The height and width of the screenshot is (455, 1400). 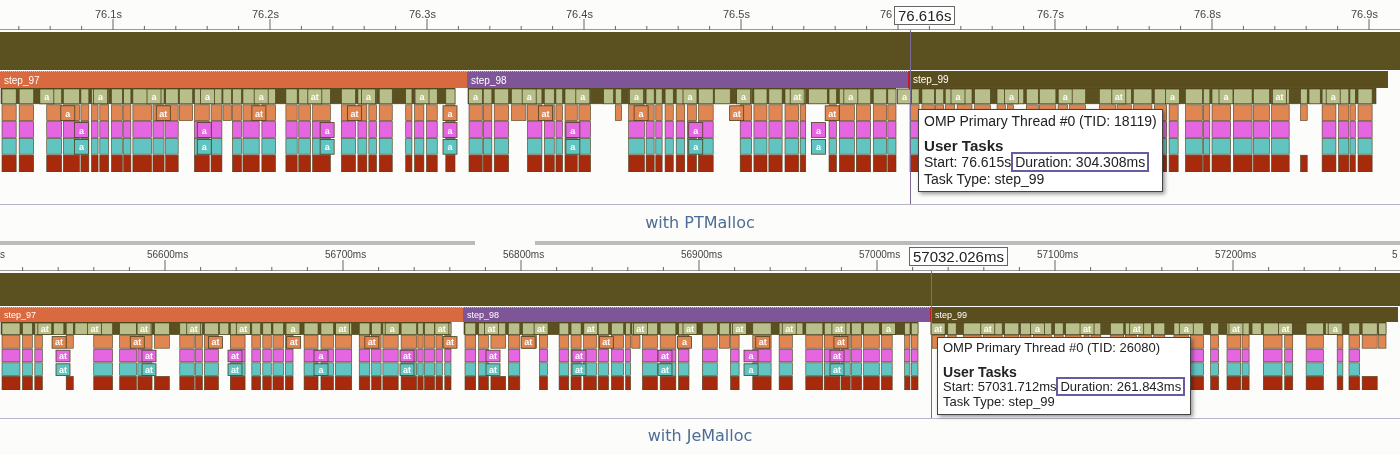 I want to click on step-bar: step_99, so click(x=1164, y=314).